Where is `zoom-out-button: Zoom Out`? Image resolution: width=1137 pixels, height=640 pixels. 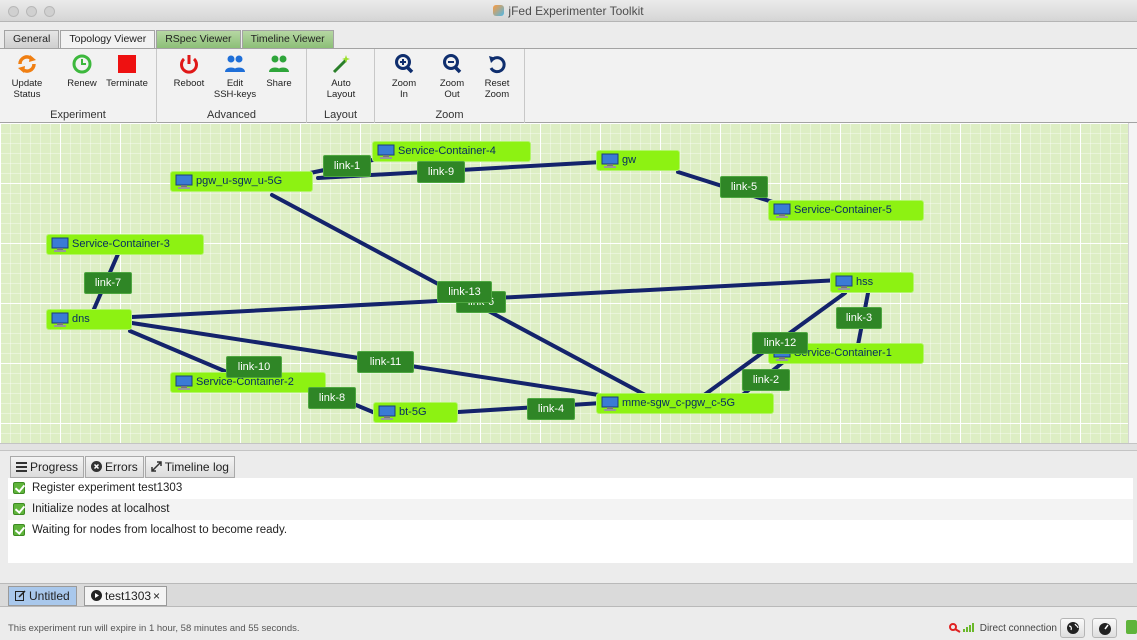
zoom-out-button: Zoom Out is located at coordinates (452, 76).